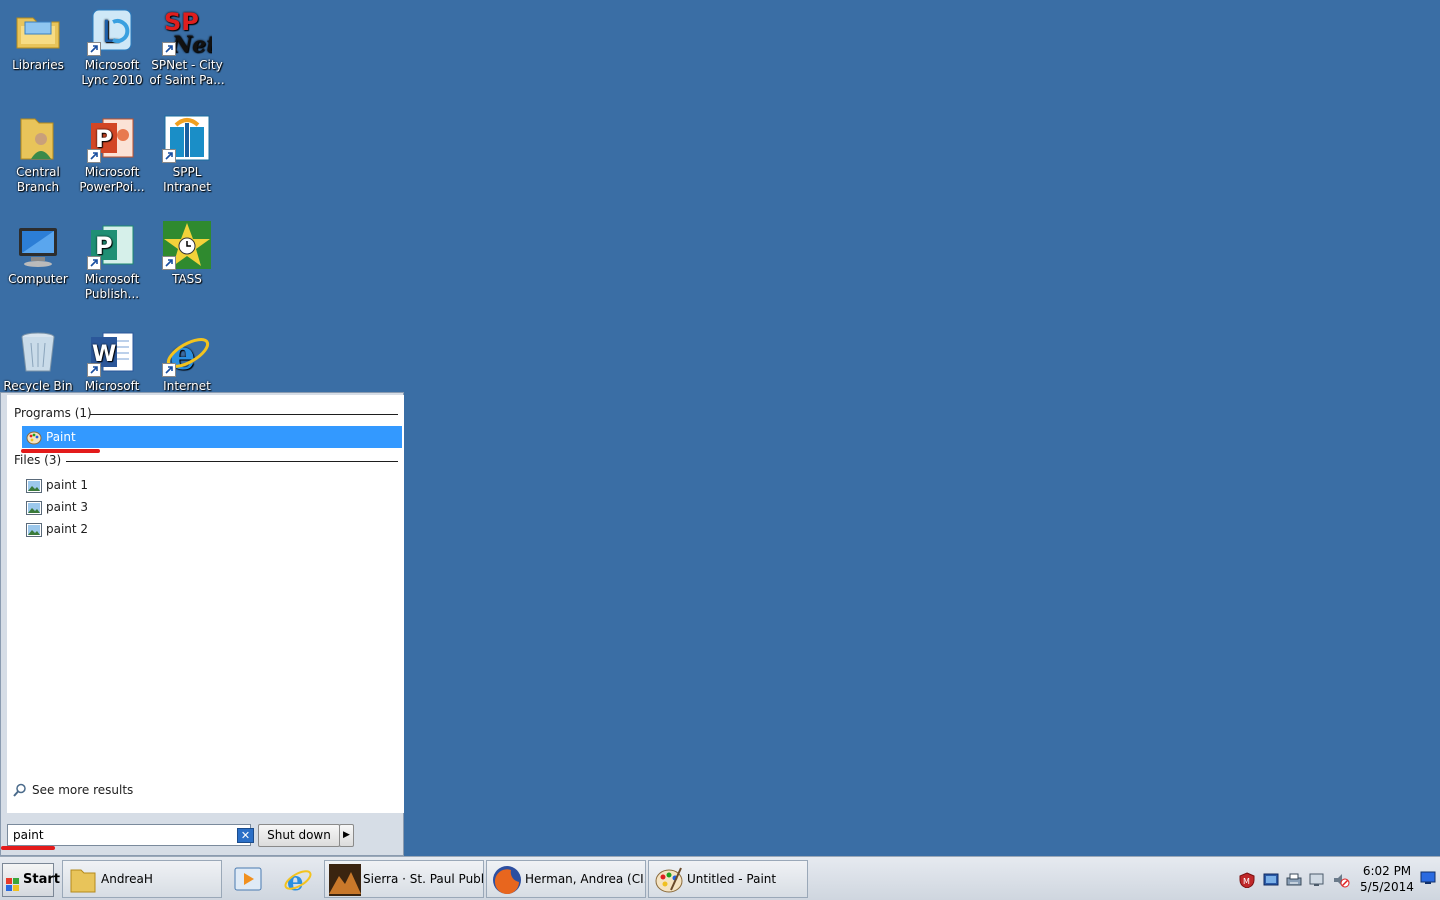 This screenshot has height=900, width=1440. I want to click on show-desktop-icon, so click(1428, 878).